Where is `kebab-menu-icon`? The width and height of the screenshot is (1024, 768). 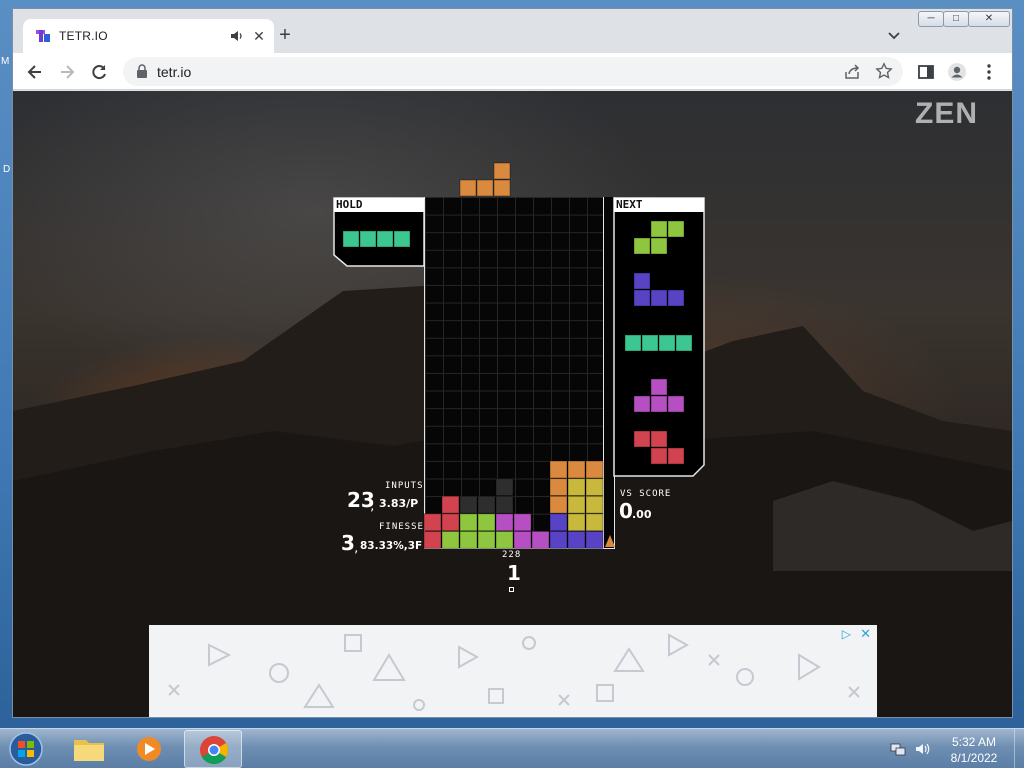 kebab-menu-icon is located at coordinates (989, 72).